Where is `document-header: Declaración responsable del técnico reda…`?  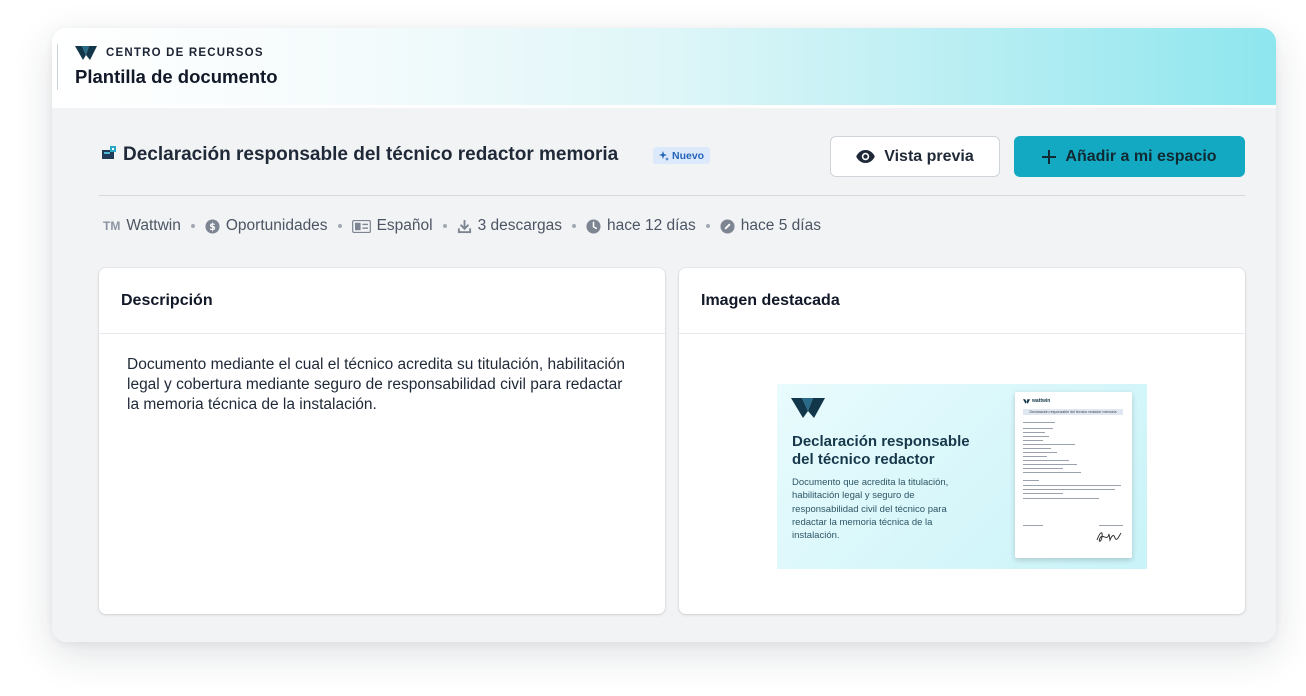 document-header: Declaración responsable del técnico reda… is located at coordinates (672, 156).